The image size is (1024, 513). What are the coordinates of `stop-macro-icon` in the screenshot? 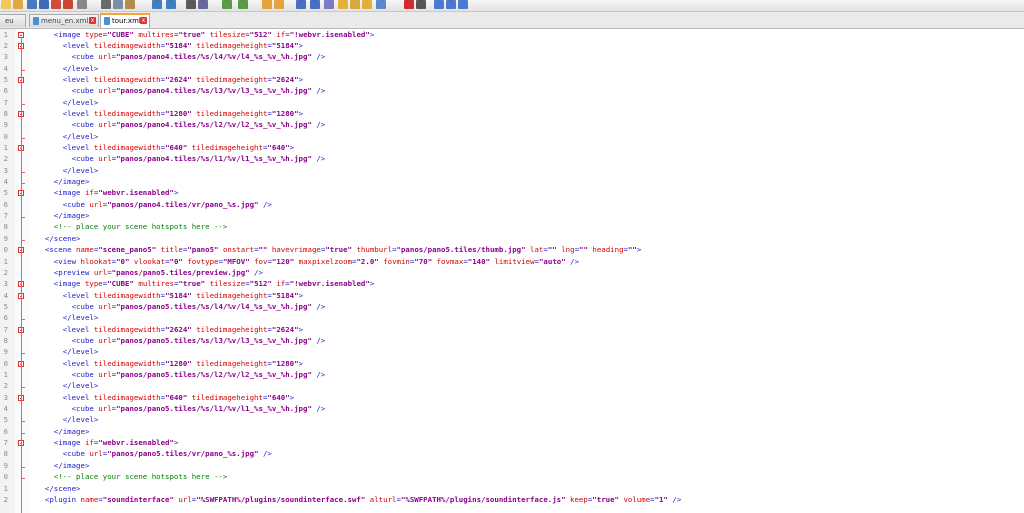 It's located at (421, 4).